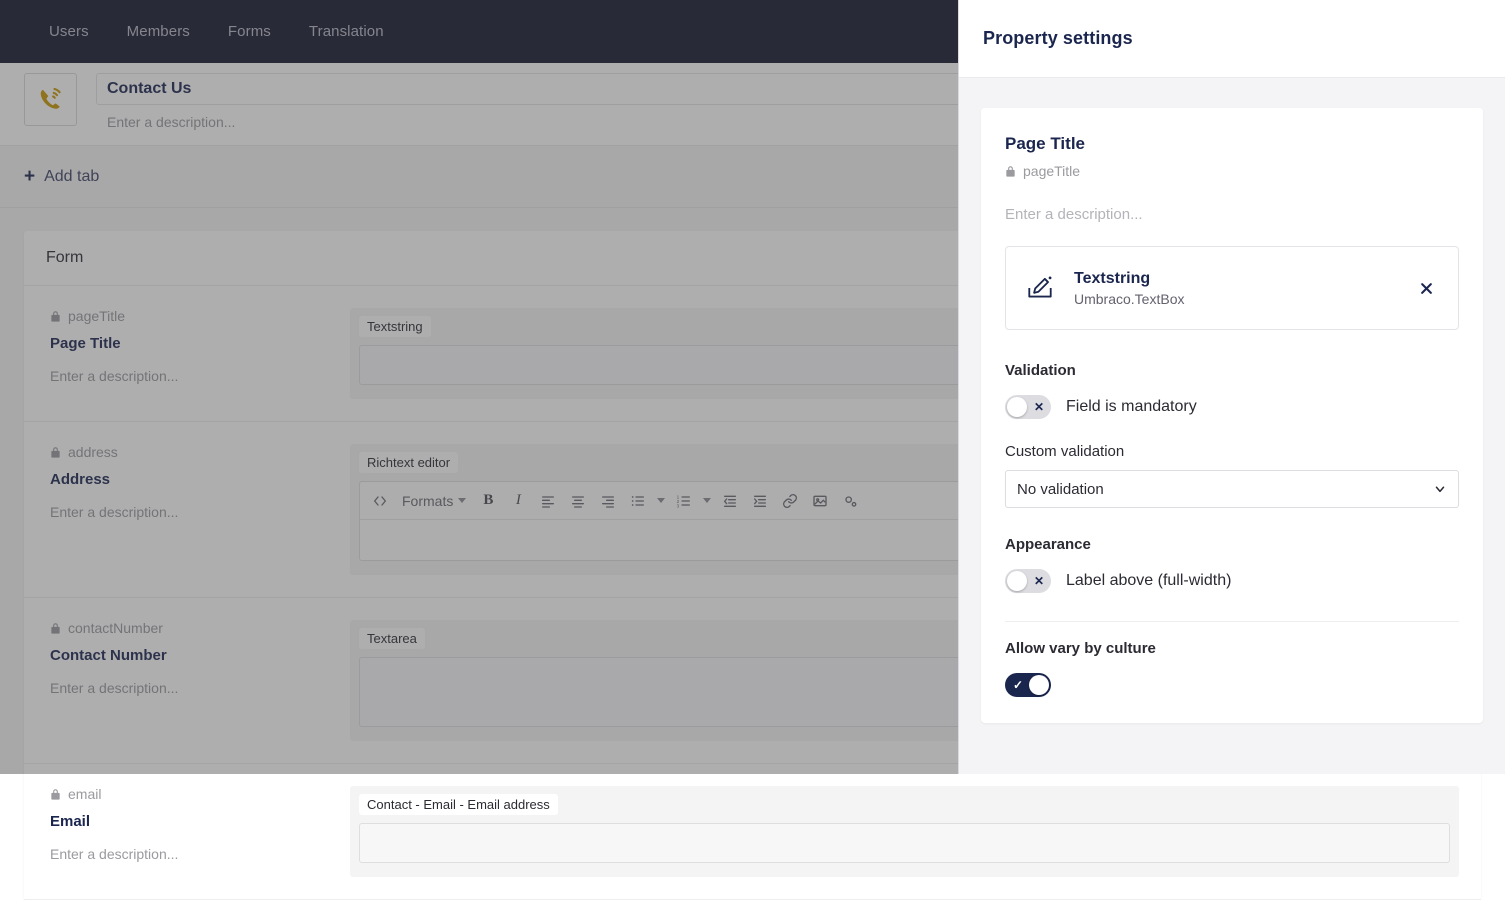 The width and height of the screenshot is (1505, 900). I want to click on field-name-input: Page Title, so click(1232, 144).